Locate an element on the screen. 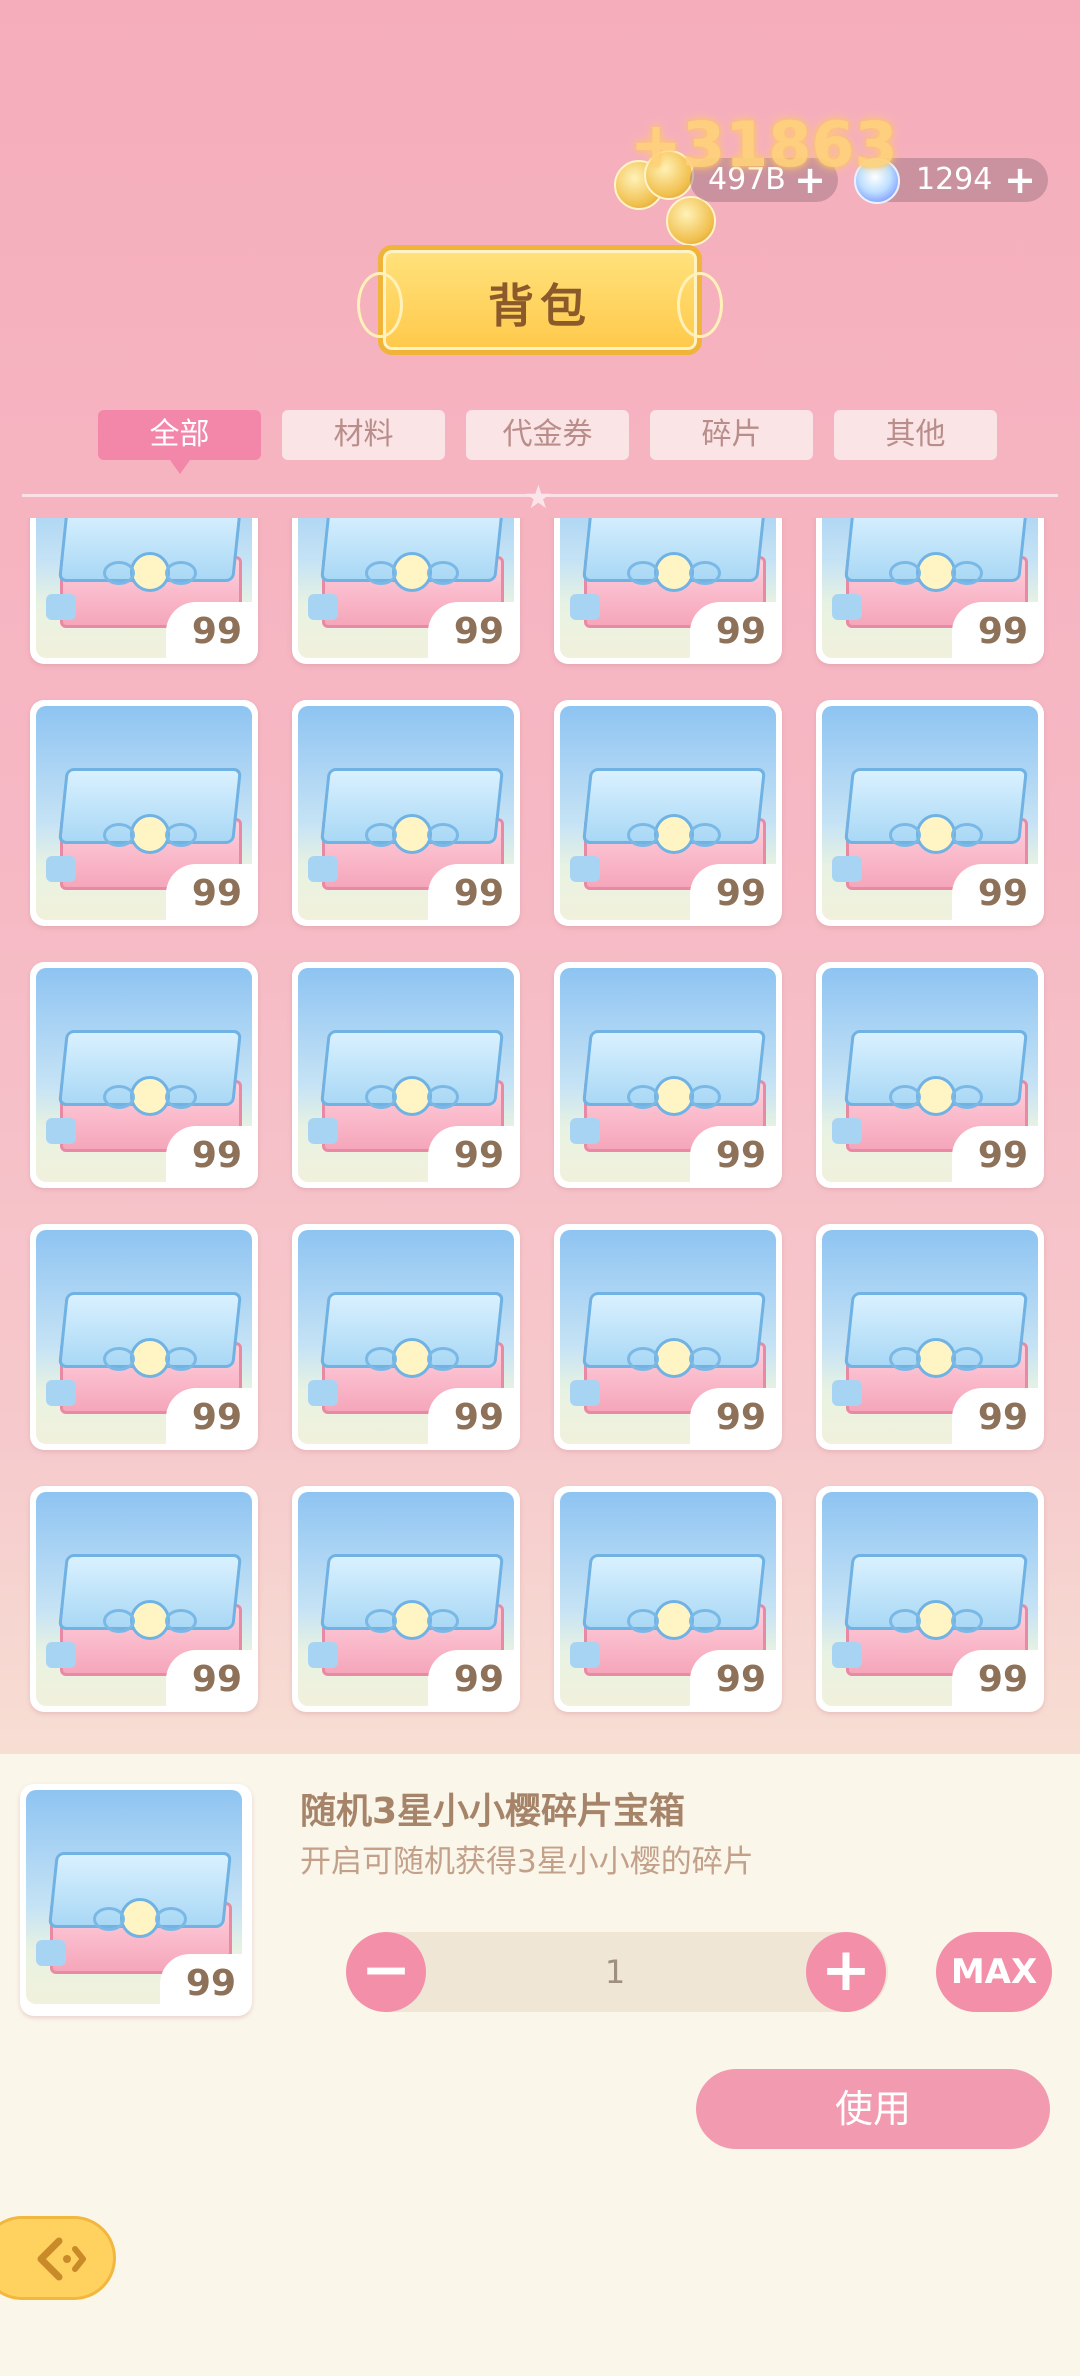 The width and height of the screenshot is (1080, 2376). tab-fragments: 碎片 is located at coordinates (731, 435).